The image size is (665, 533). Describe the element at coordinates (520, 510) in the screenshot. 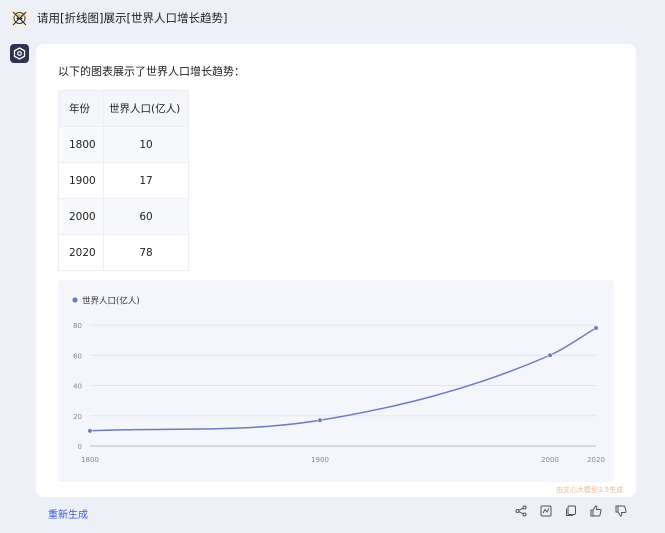

I see `share-icon` at that location.